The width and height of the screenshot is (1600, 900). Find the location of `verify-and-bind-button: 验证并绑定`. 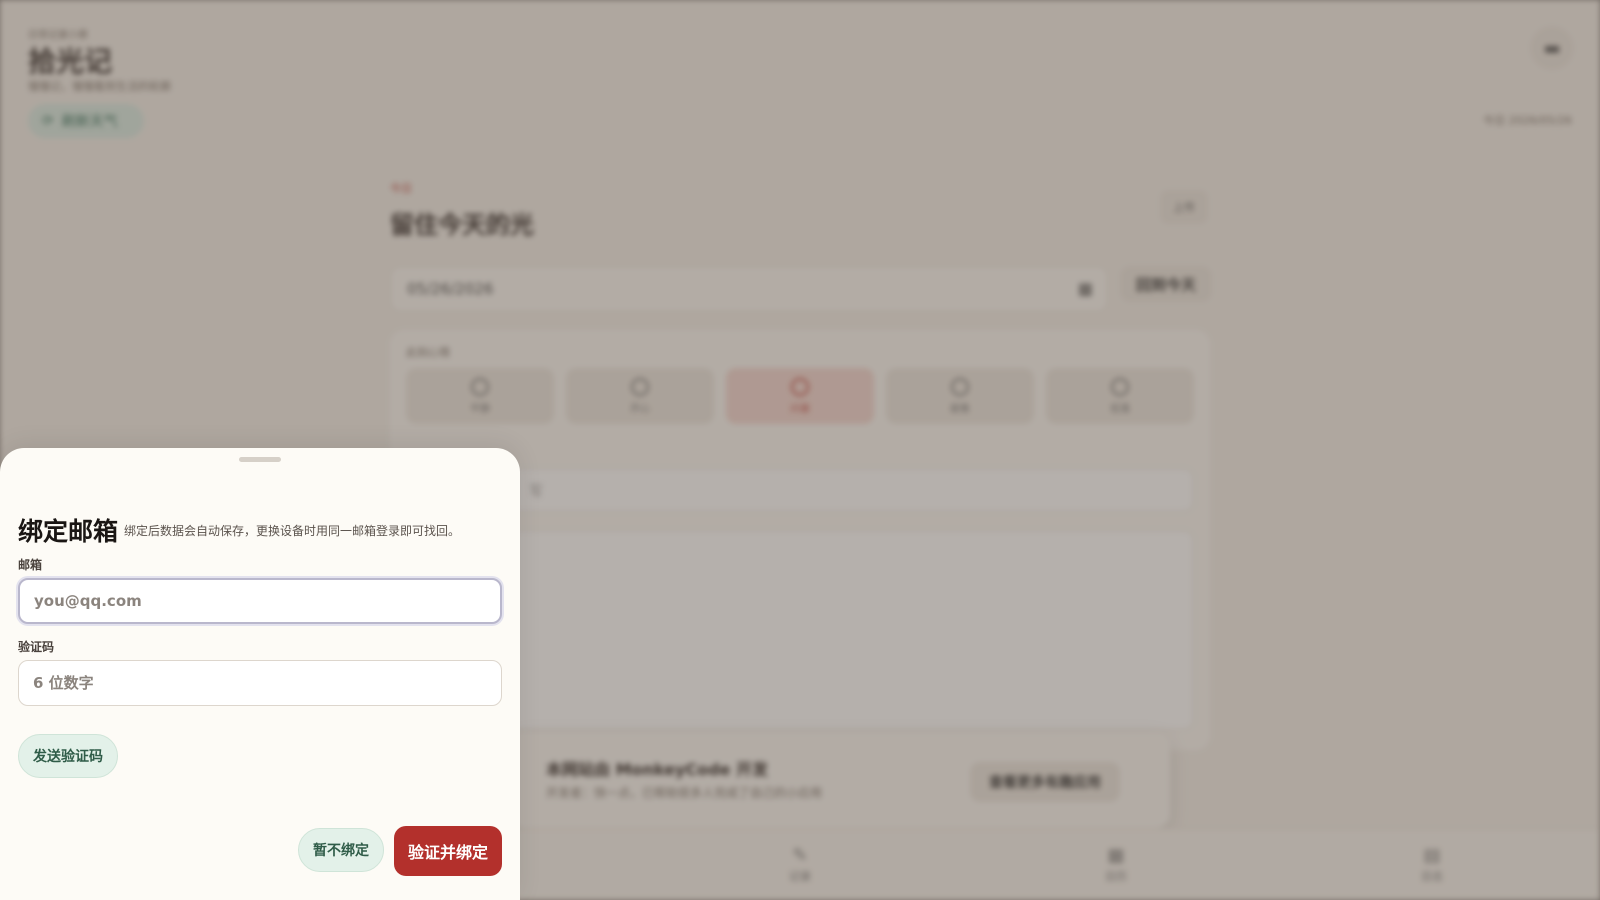

verify-and-bind-button: 验证并绑定 is located at coordinates (448, 851).